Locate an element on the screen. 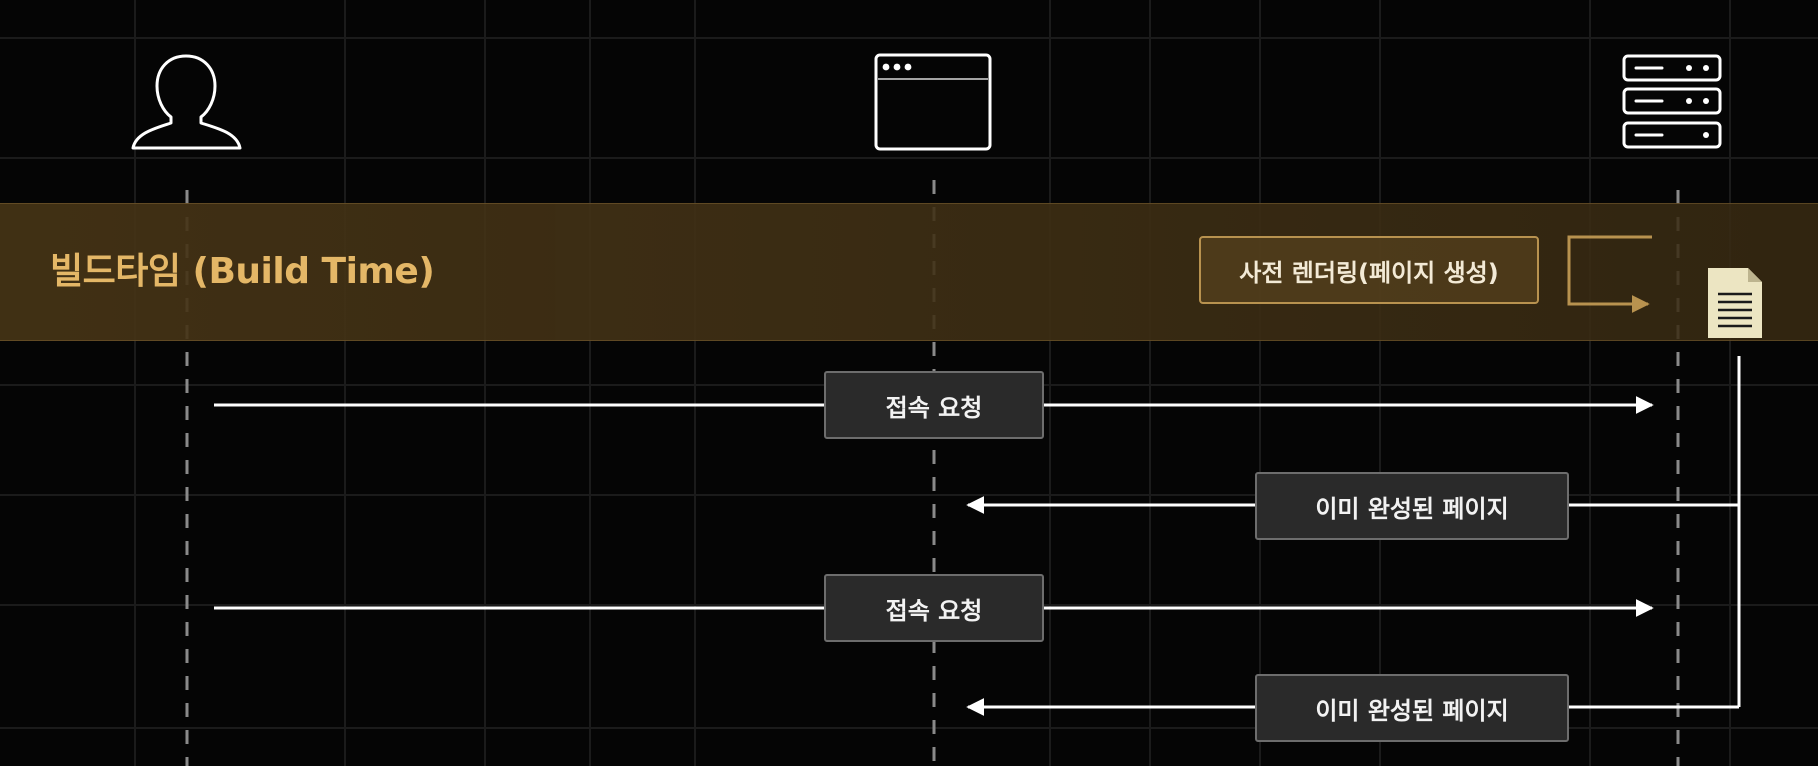 The height and width of the screenshot is (766, 1818). build-time-title: 빌드타임 (Build Time) is located at coordinates (242, 271).